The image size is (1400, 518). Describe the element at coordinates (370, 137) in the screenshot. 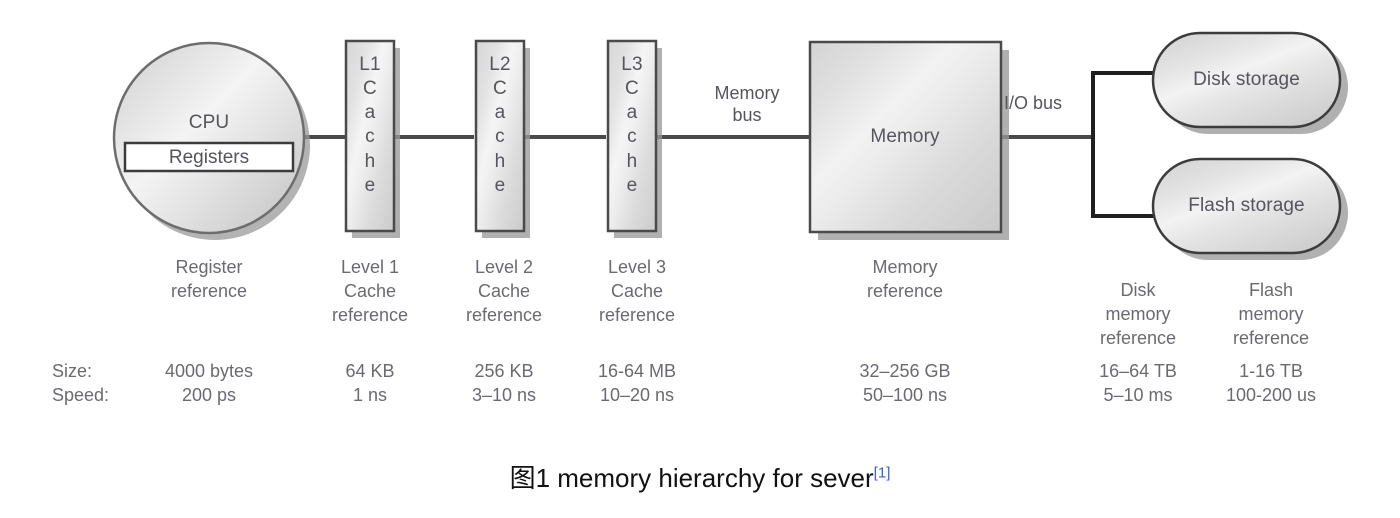

I see `l1-letter-2: c` at that location.